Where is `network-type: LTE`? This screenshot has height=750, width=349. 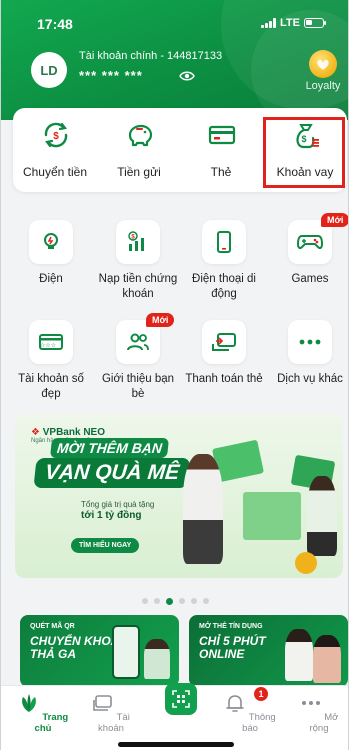 network-type: LTE is located at coordinates (290, 23).